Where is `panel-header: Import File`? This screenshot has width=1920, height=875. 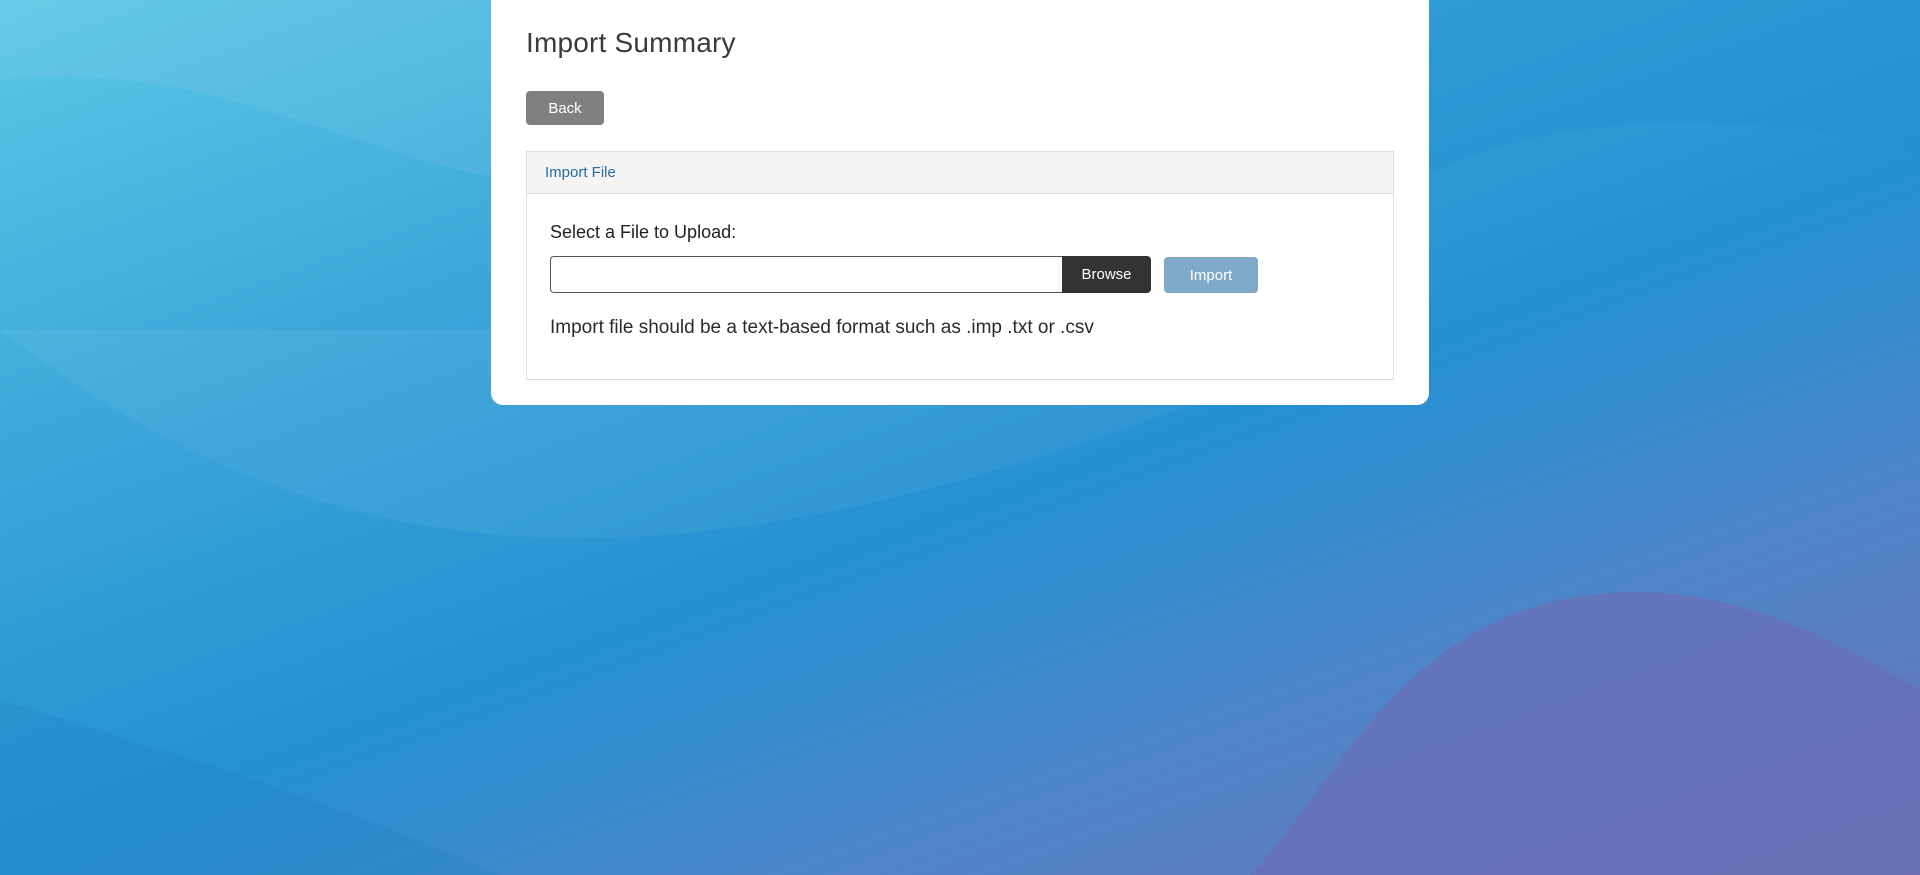
panel-header: Import File is located at coordinates (960, 173).